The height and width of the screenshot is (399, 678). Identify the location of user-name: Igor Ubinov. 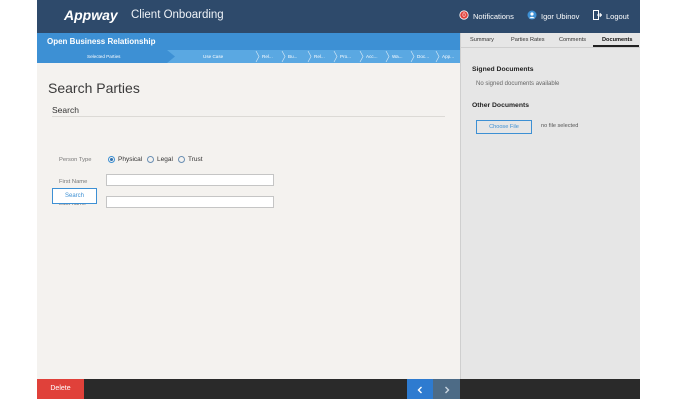
(560, 16).